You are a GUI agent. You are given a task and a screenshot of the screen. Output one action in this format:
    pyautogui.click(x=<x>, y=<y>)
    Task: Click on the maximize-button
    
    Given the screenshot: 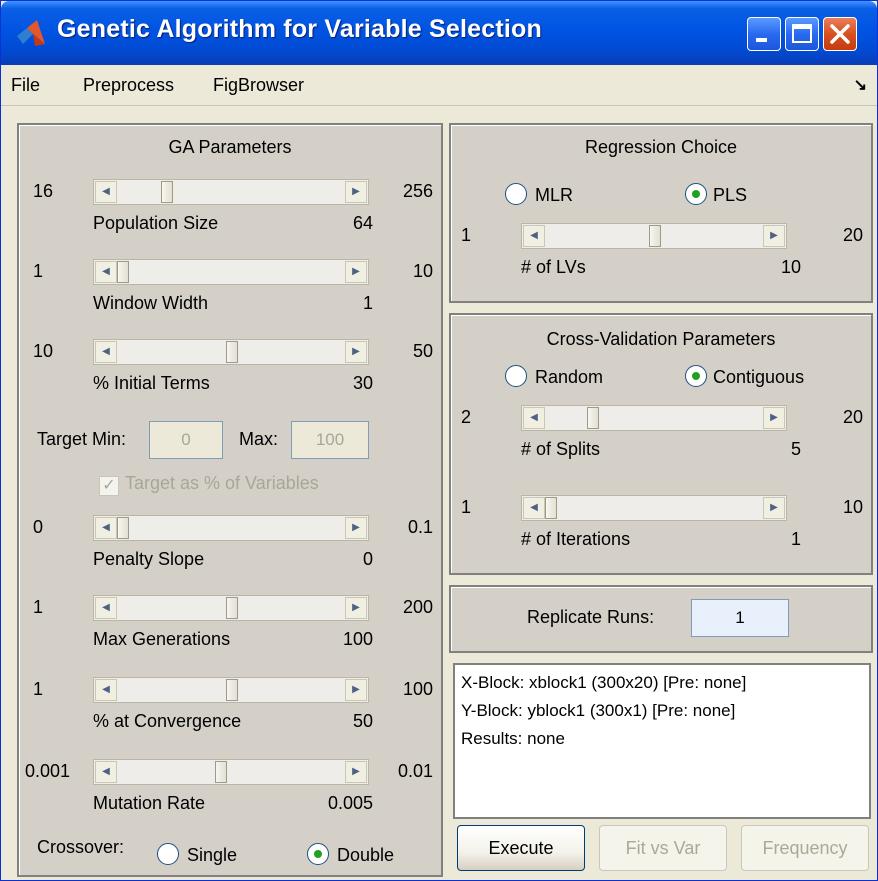 What is the action you would take?
    pyautogui.click(x=802, y=34)
    